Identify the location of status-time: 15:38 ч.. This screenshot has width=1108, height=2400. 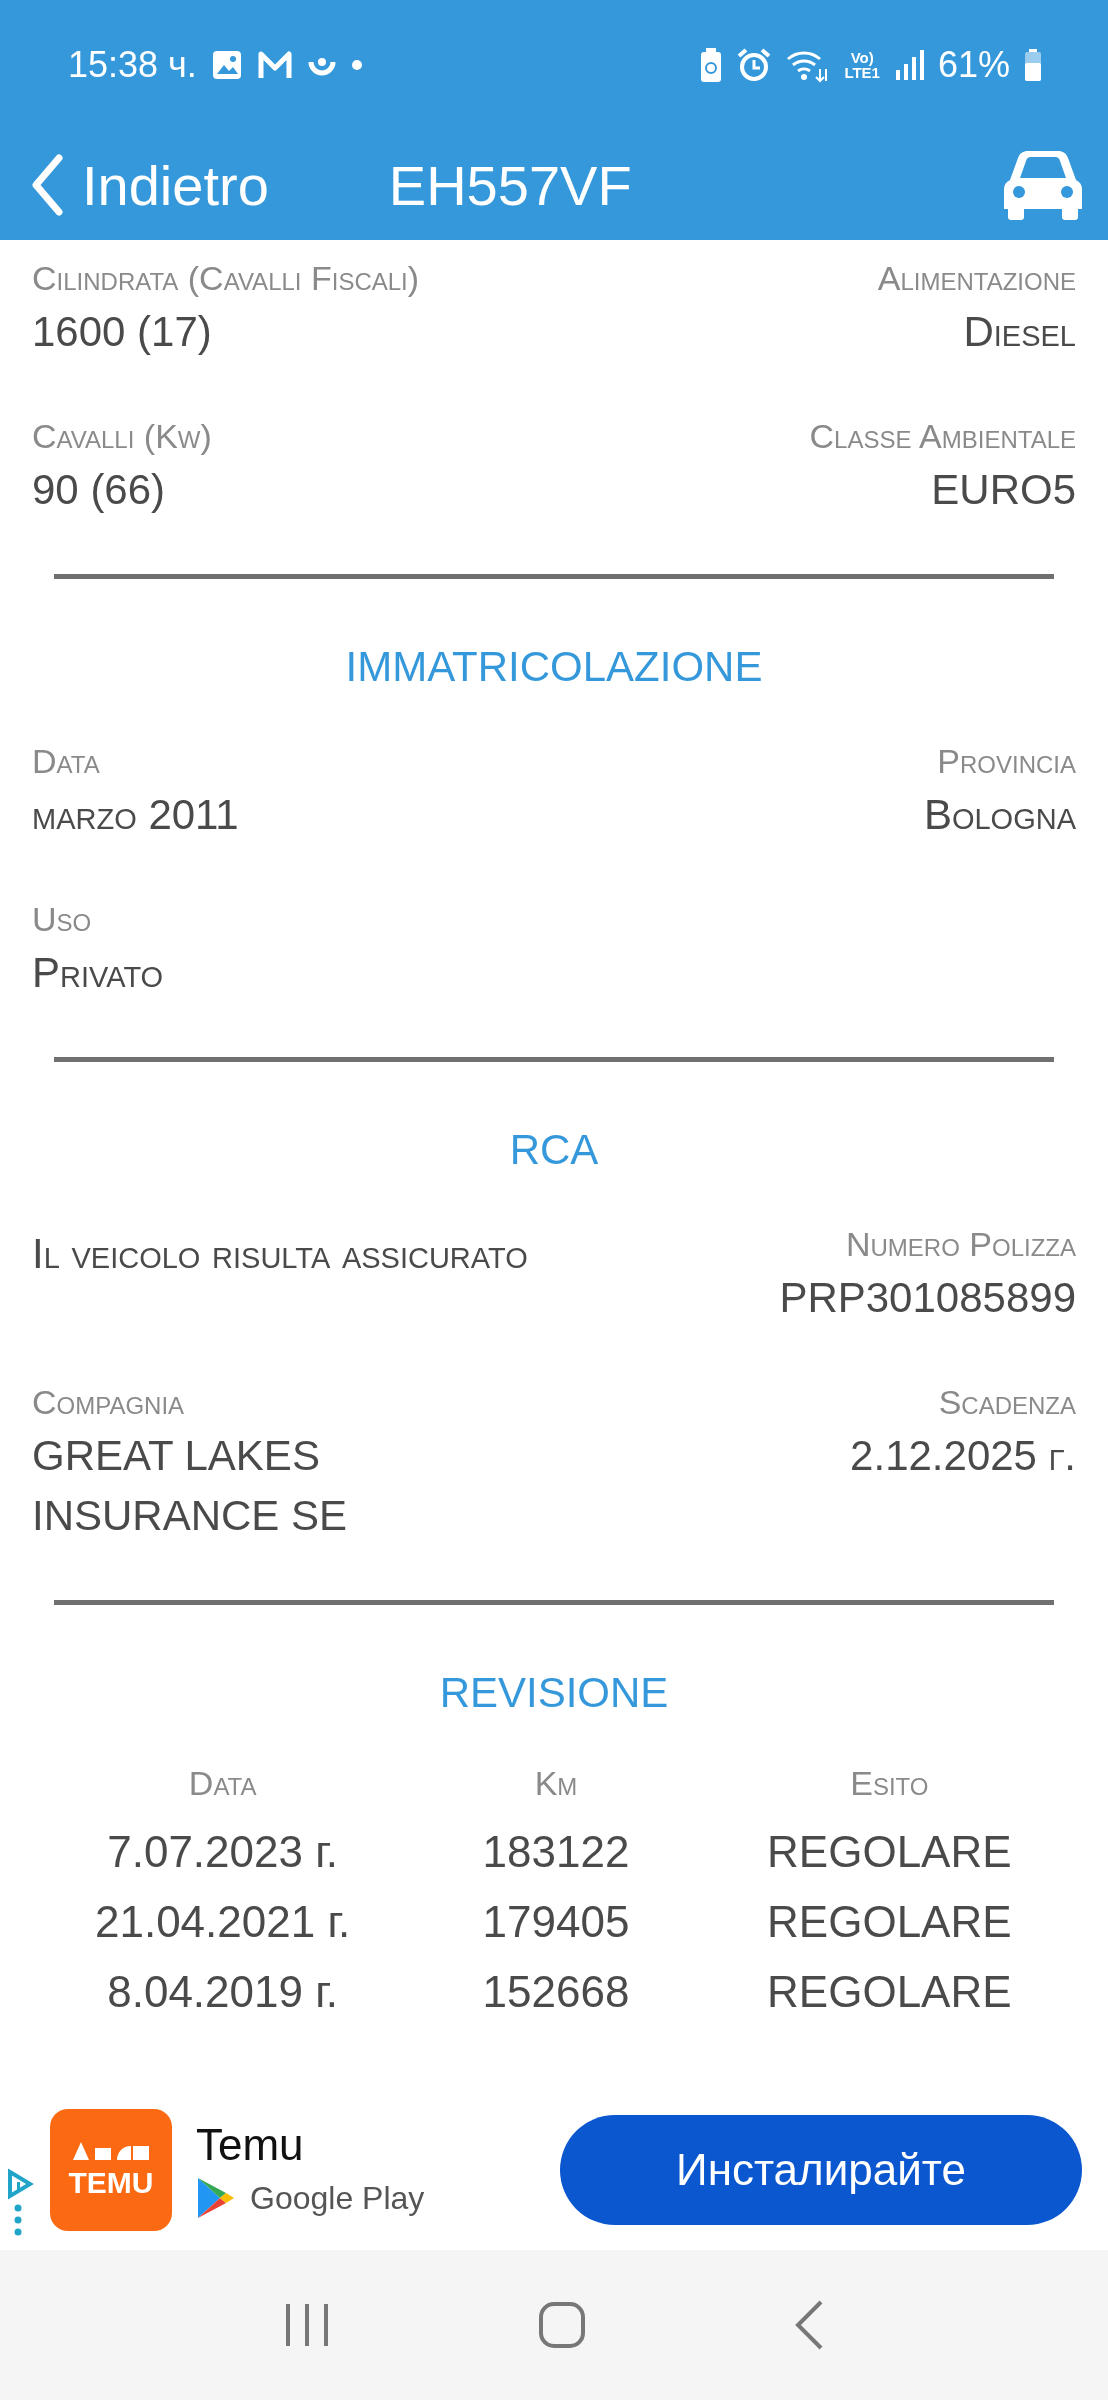
(132, 65).